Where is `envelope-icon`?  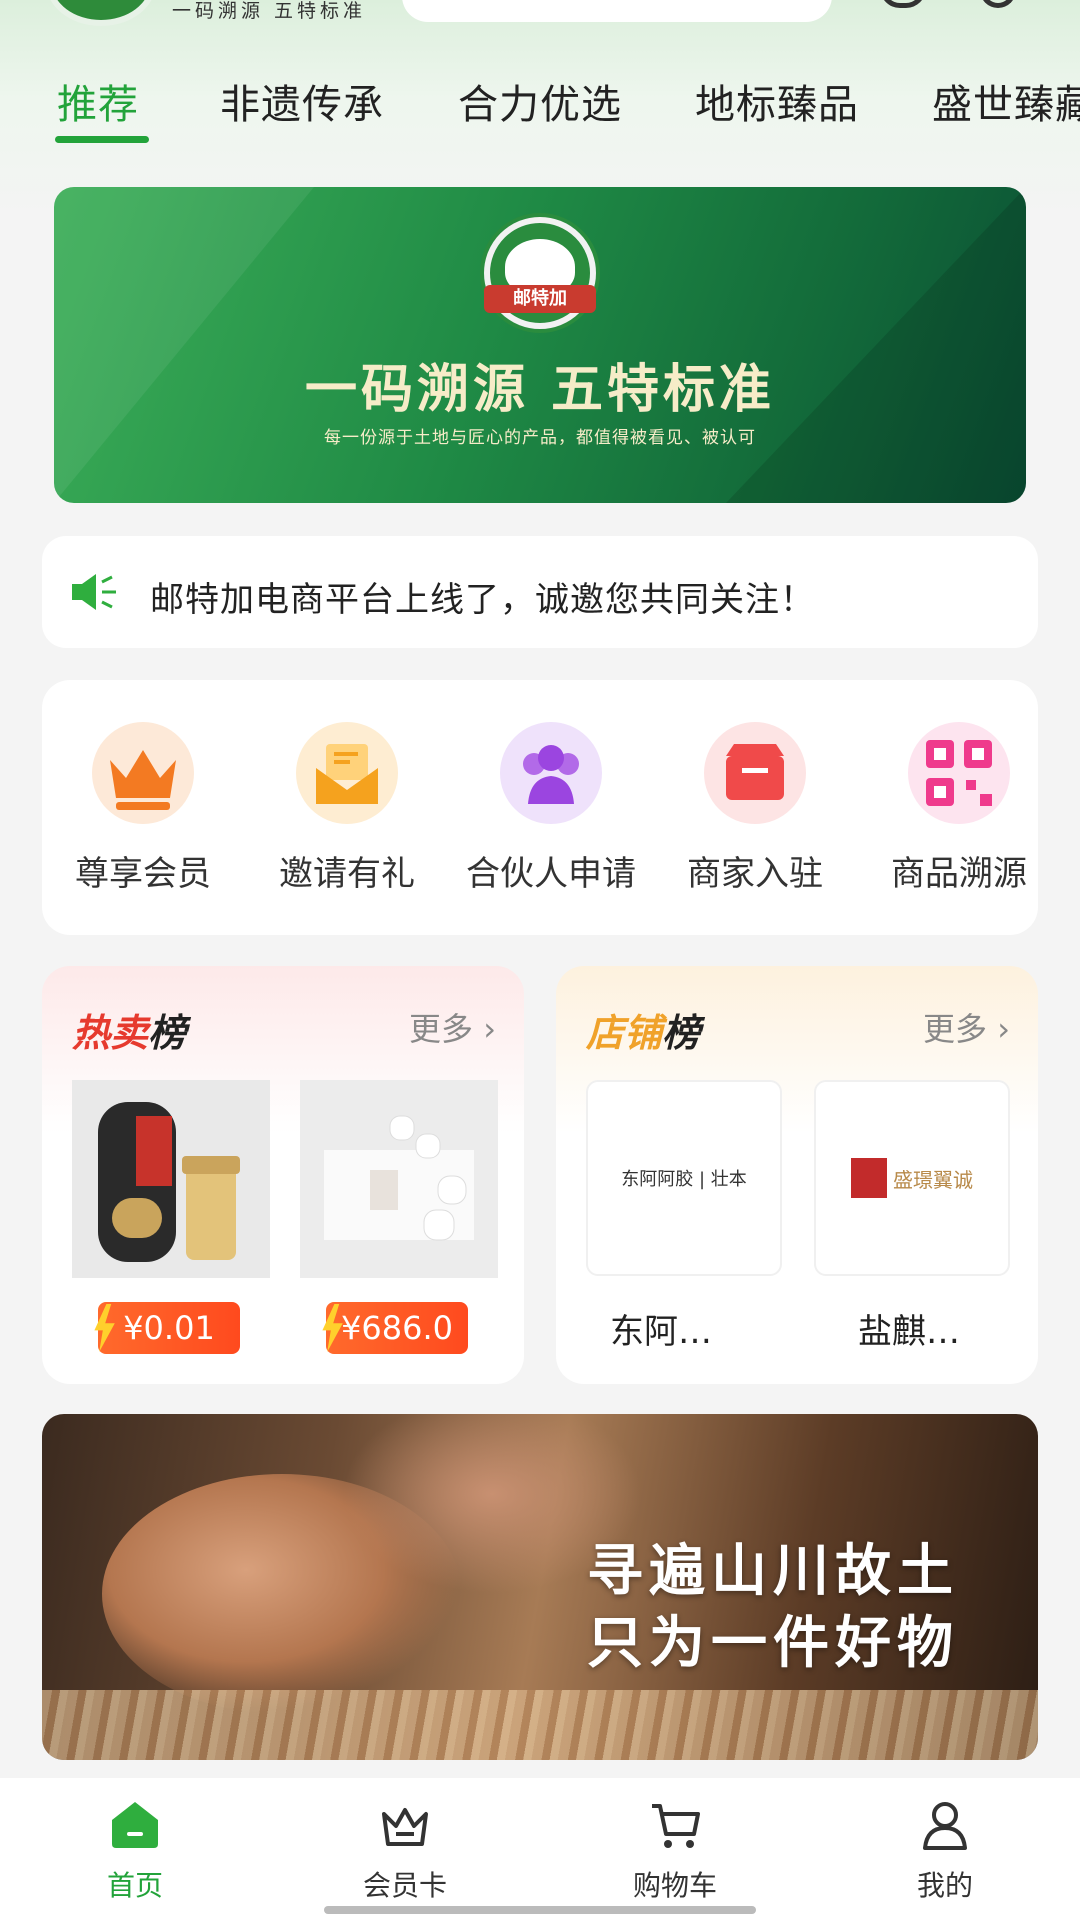
envelope-icon is located at coordinates (347, 773).